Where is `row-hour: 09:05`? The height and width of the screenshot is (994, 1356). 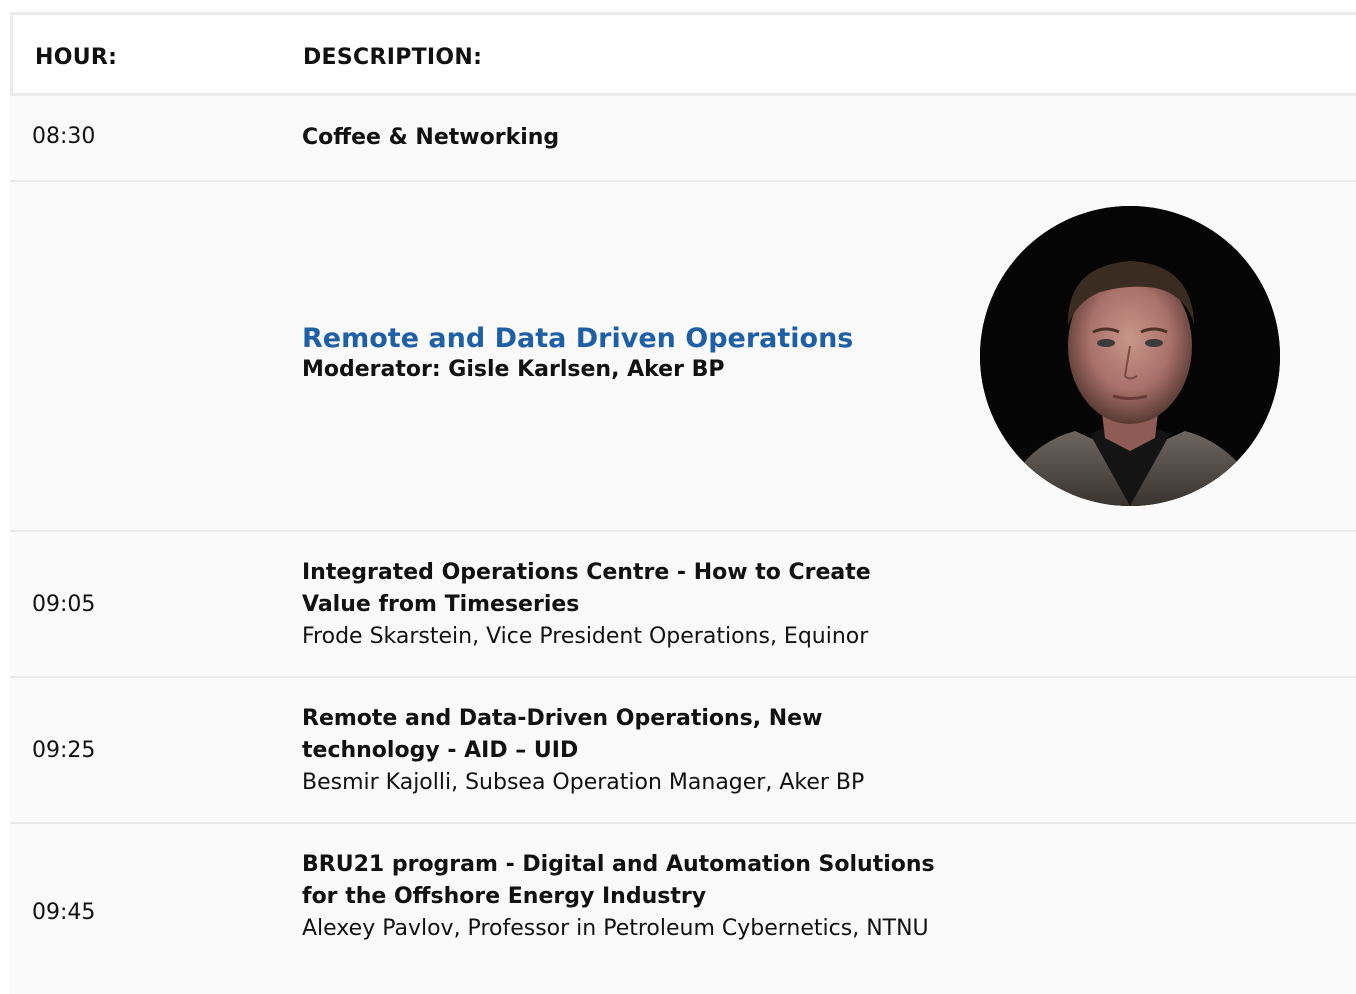 row-hour: 09:05 is located at coordinates (64, 604).